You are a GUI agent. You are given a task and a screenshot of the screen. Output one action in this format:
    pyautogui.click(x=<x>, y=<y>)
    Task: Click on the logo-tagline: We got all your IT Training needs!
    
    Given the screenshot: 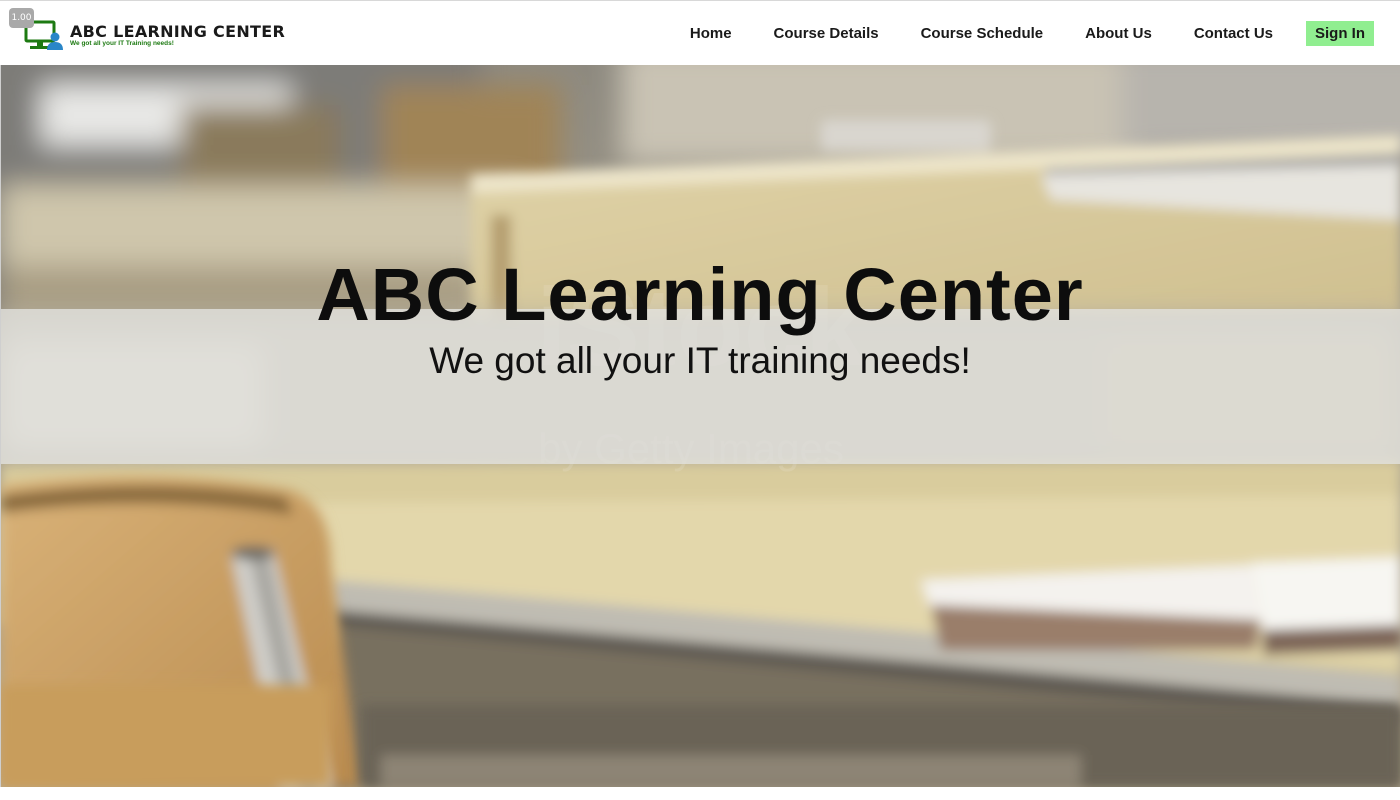 What is the action you would take?
    pyautogui.click(x=122, y=43)
    